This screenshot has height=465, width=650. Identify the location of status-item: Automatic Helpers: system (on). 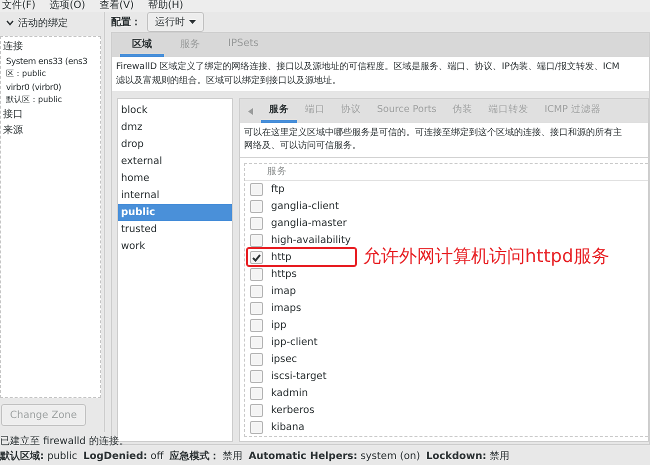
(334, 457).